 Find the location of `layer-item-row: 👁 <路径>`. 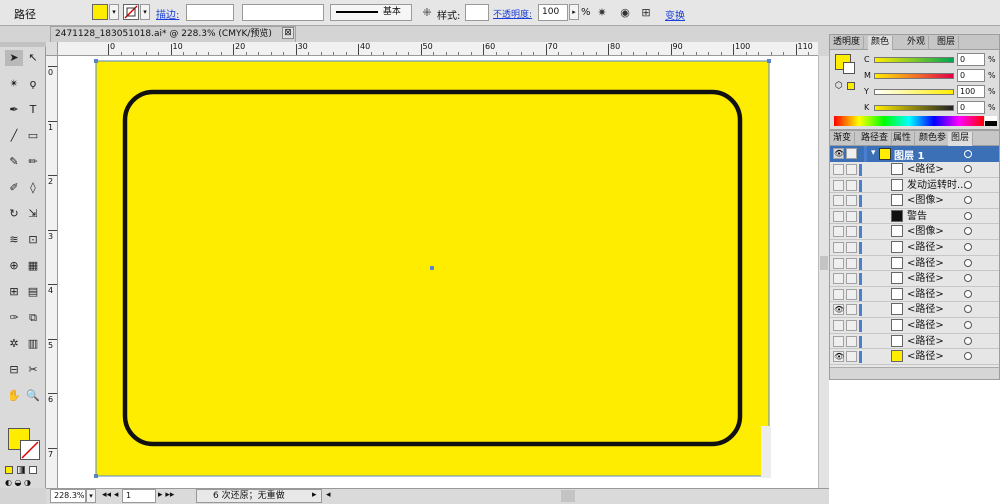

layer-item-row: 👁 <路径> is located at coordinates (914, 357).